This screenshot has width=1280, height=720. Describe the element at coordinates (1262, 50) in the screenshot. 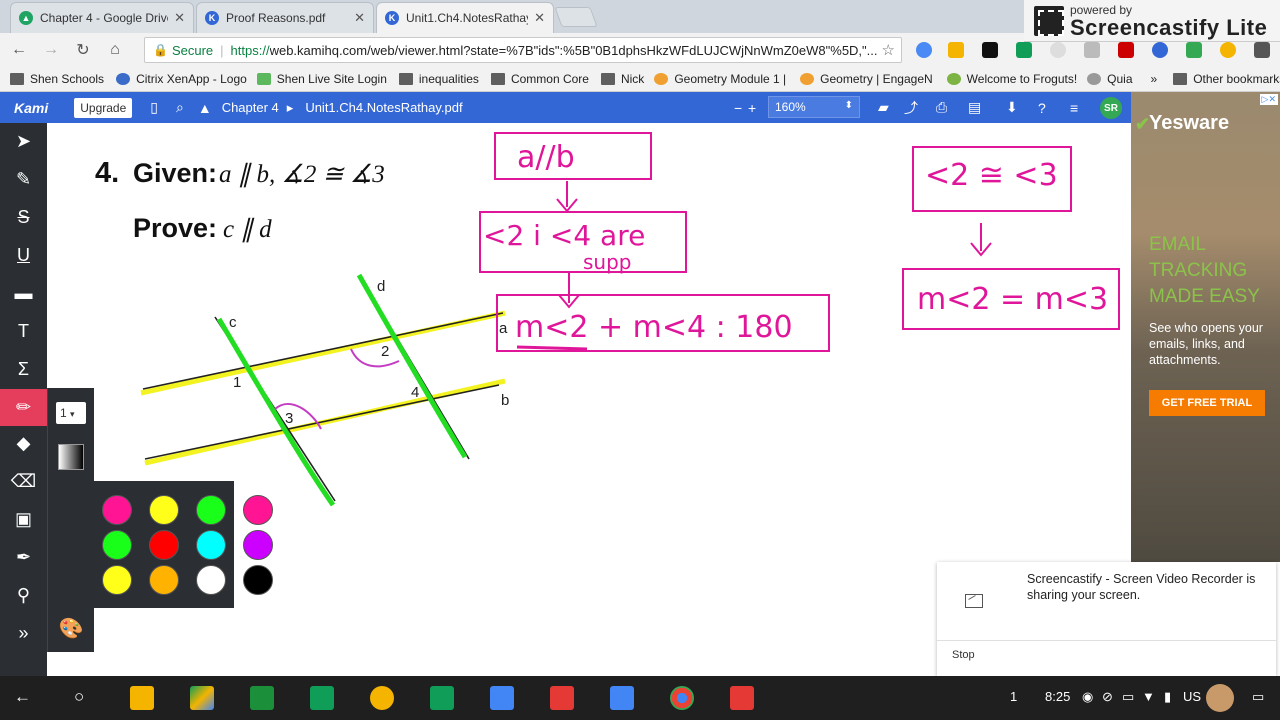

I see `menu-icon` at that location.